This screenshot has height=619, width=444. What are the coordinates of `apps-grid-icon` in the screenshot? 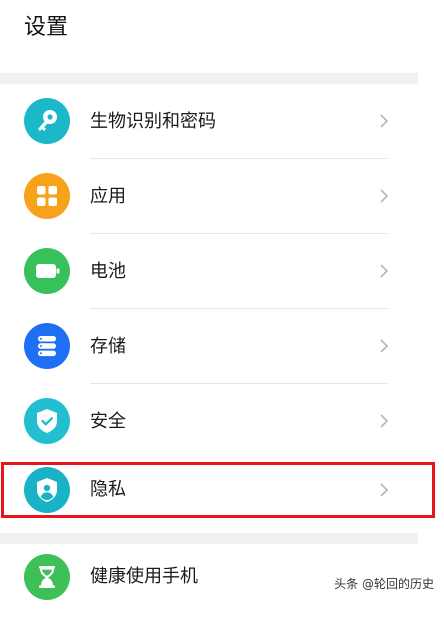 It's located at (47, 196).